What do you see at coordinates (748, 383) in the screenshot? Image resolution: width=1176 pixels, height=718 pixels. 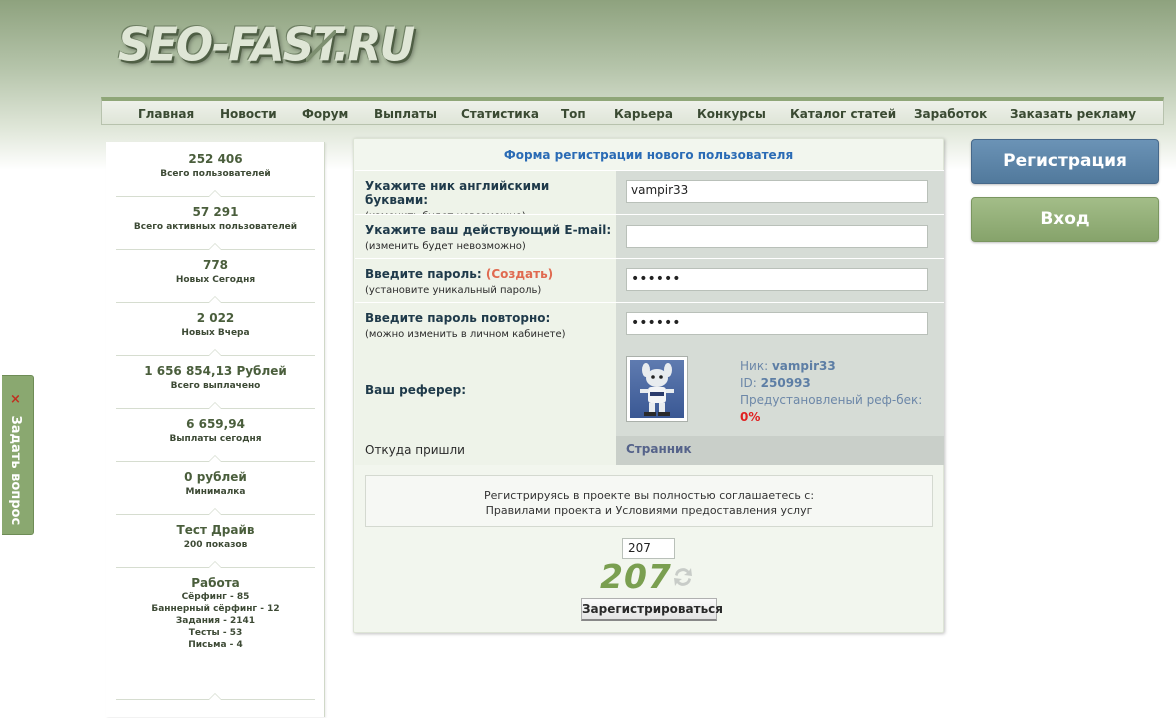 I see `referrer-id-label: ID:` at bounding box center [748, 383].